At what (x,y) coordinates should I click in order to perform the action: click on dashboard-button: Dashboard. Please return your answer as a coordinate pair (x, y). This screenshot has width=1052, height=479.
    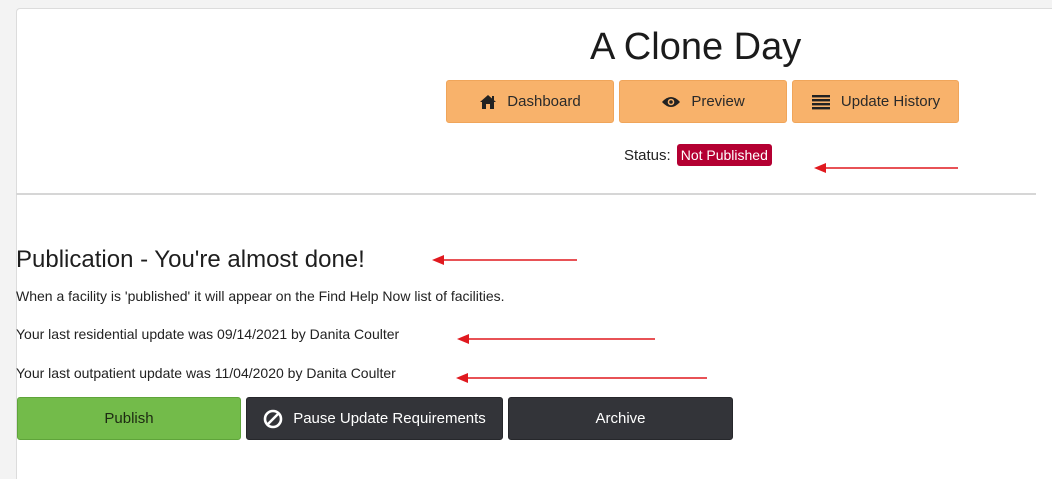
    Looking at the image, I should click on (530, 101).